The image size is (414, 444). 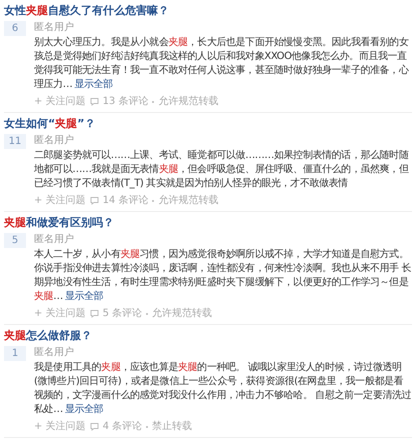 What do you see at coordinates (122, 313) in the screenshot?
I see `comments-link: 5 条评论` at bounding box center [122, 313].